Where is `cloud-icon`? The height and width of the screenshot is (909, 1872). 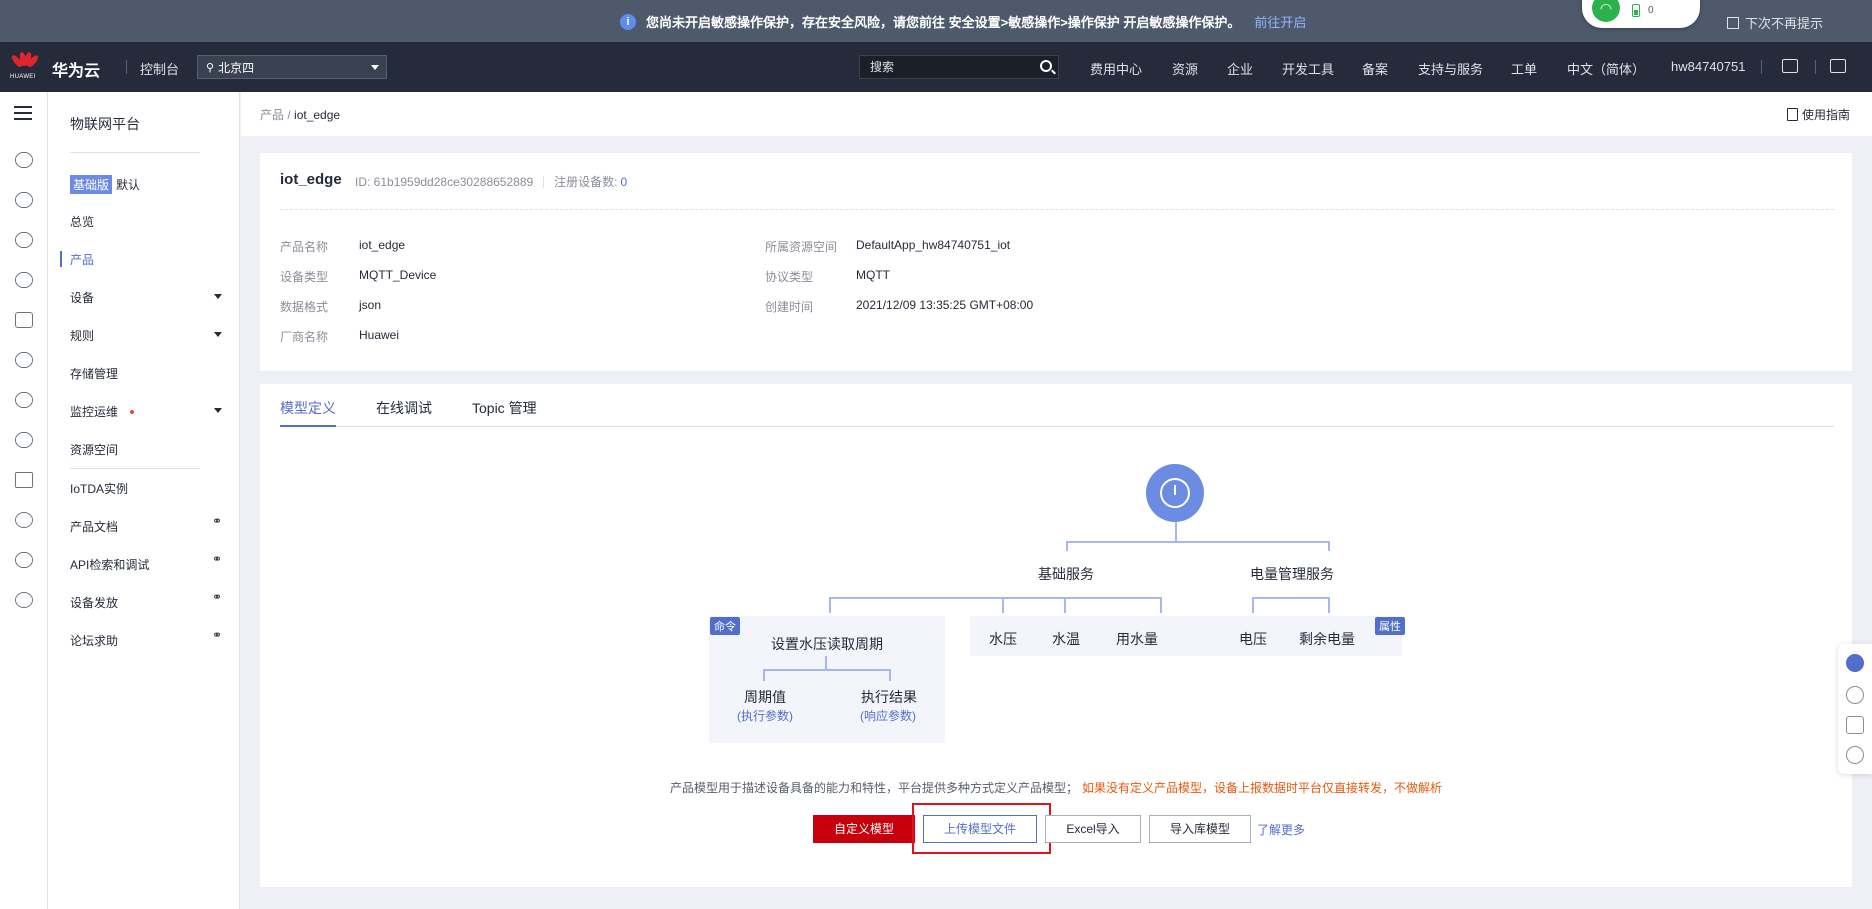 cloud-icon is located at coordinates (24, 360).